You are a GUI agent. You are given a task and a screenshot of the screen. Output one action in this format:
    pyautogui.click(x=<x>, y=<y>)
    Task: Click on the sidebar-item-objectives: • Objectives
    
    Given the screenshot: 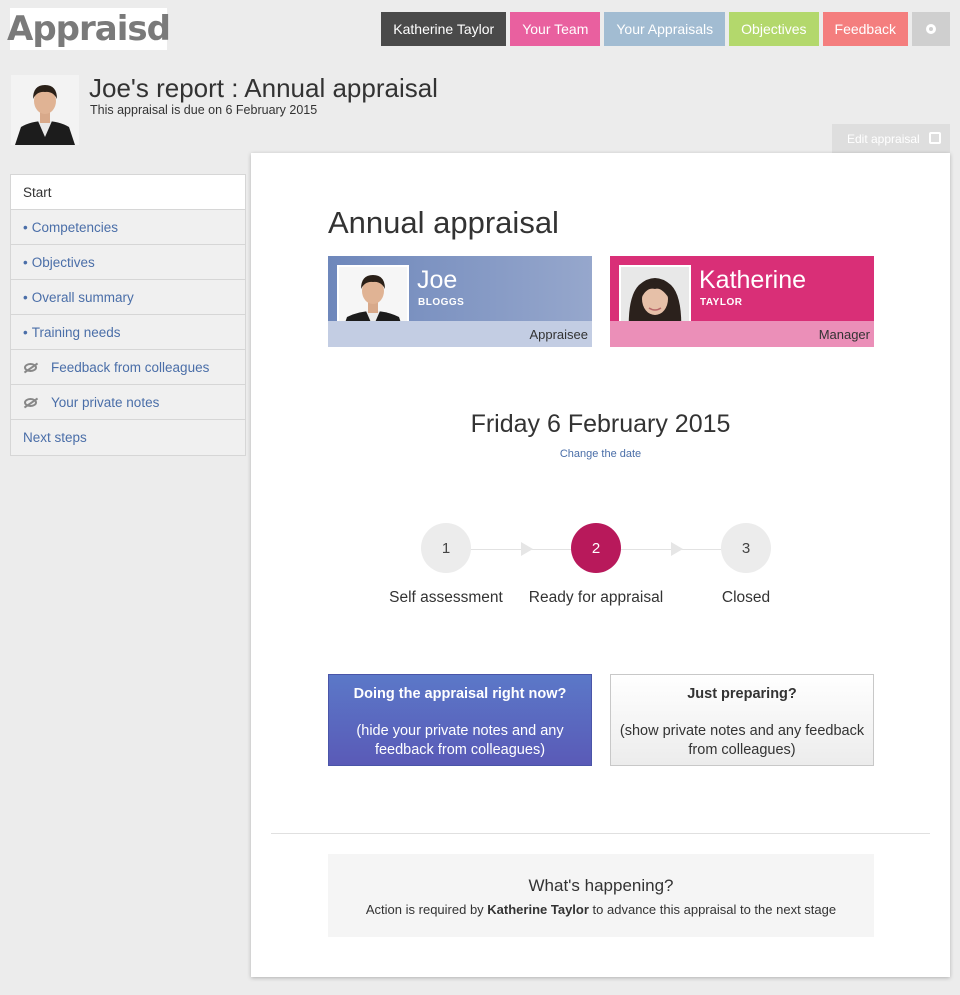 What is the action you would take?
    pyautogui.click(x=128, y=262)
    